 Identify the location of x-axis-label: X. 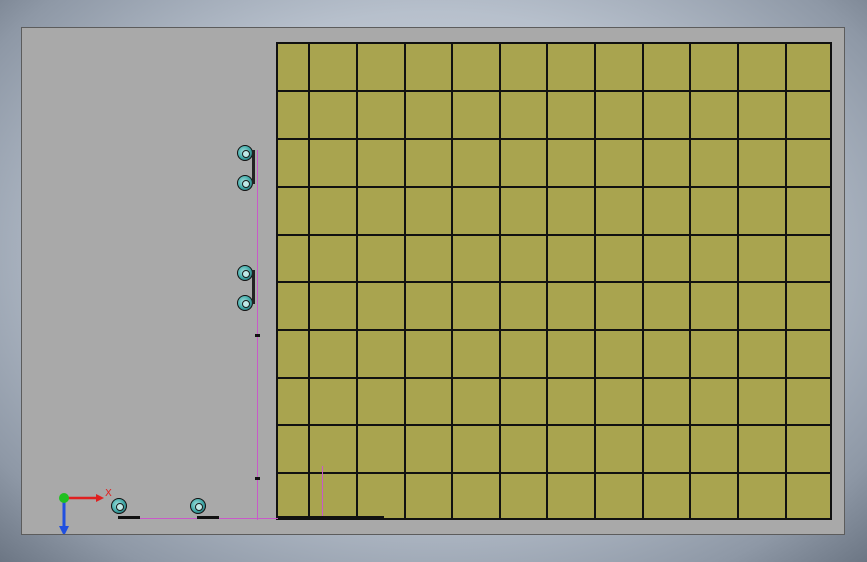
(108, 493).